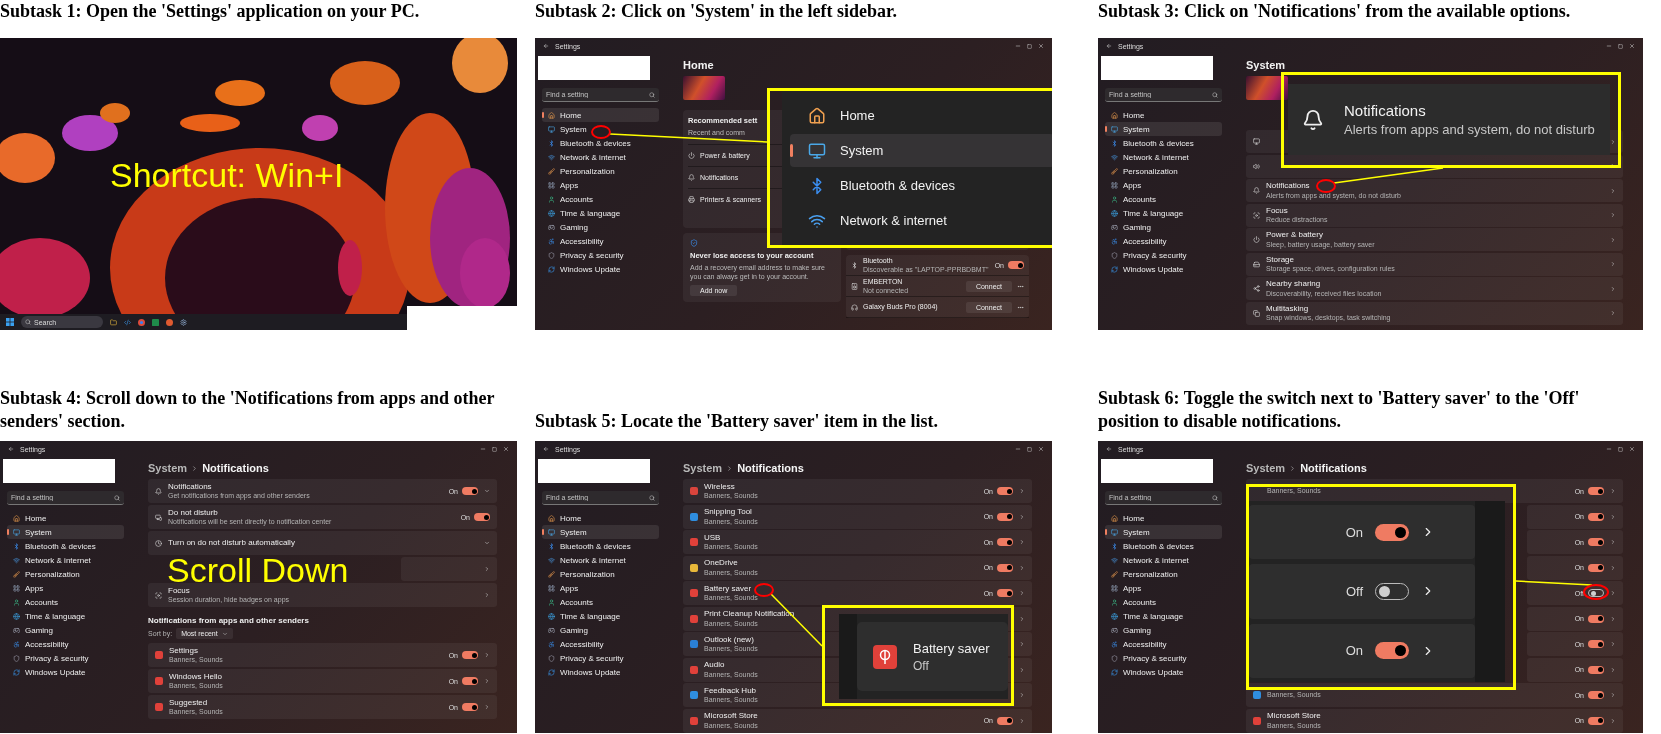 The height and width of the screenshot is (734, 1661). I want to click on setting-title: Nearby sharing, so click(1293, 284).